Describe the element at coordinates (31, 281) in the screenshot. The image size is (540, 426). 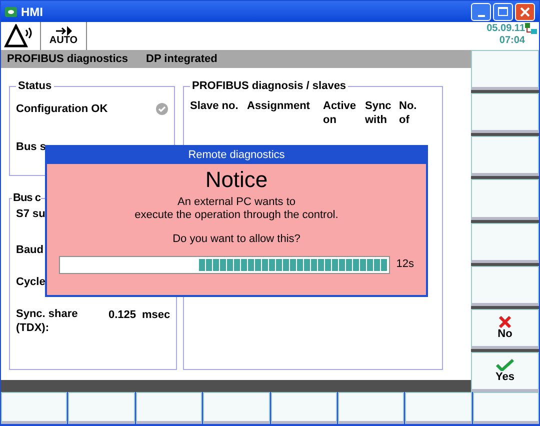
I see `field-label: Cycle` at that location.